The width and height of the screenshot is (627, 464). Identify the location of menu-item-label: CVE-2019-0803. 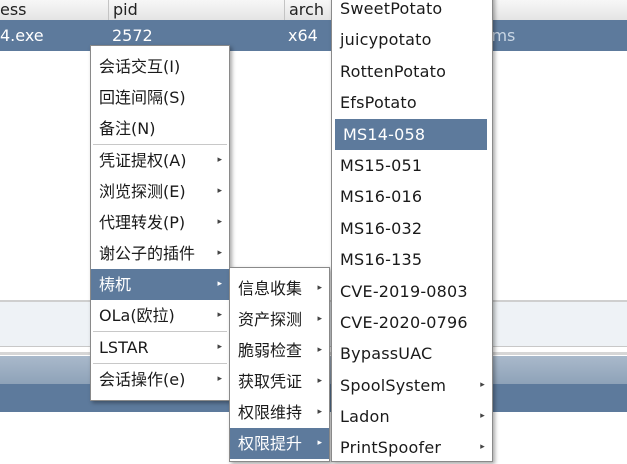
(404, 291).